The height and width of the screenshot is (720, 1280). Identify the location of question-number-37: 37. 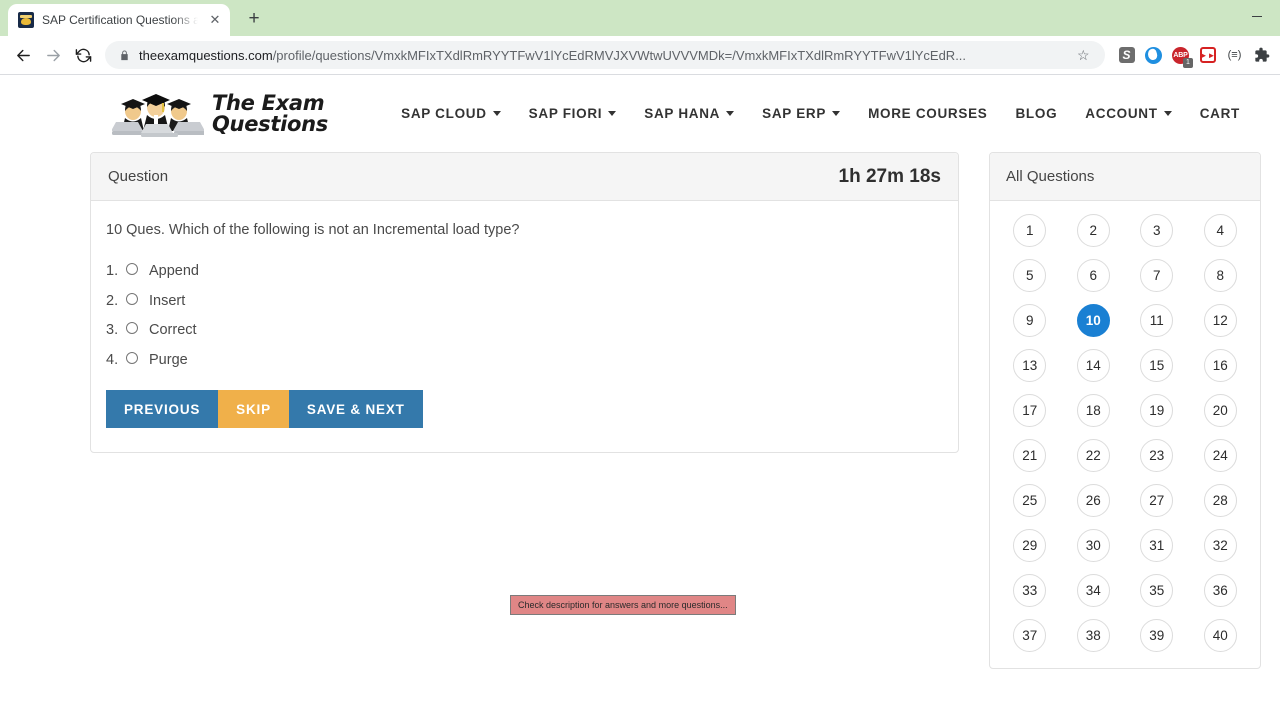
(1030, 635).